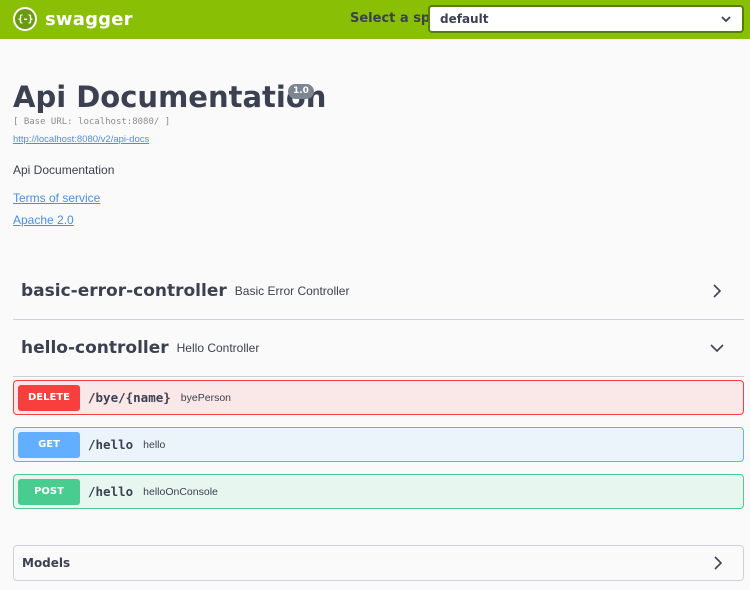 The width and height of the screenshot is (750, 590). Describe the element at coordinates (43, 220) in the screenshot. I see `license-link: Apache 2.0` at that location.